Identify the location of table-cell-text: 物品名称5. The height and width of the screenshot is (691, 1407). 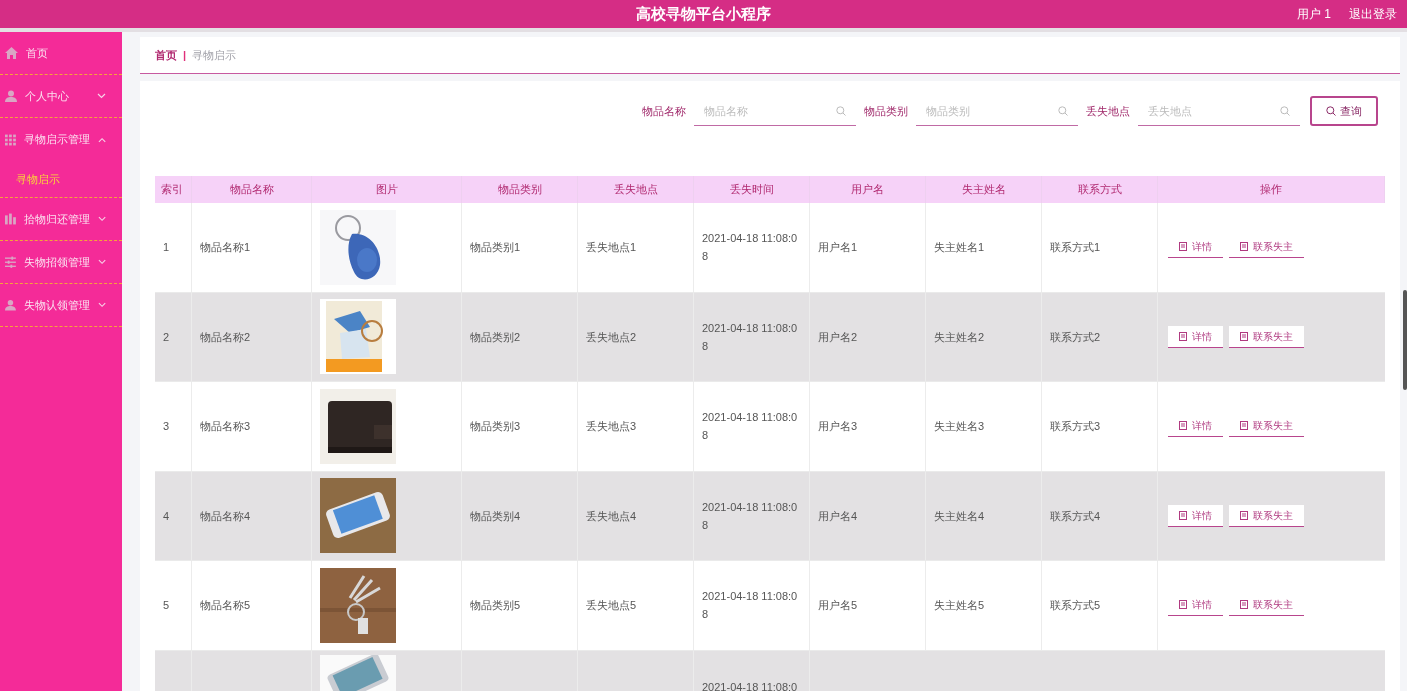
(225, 606).